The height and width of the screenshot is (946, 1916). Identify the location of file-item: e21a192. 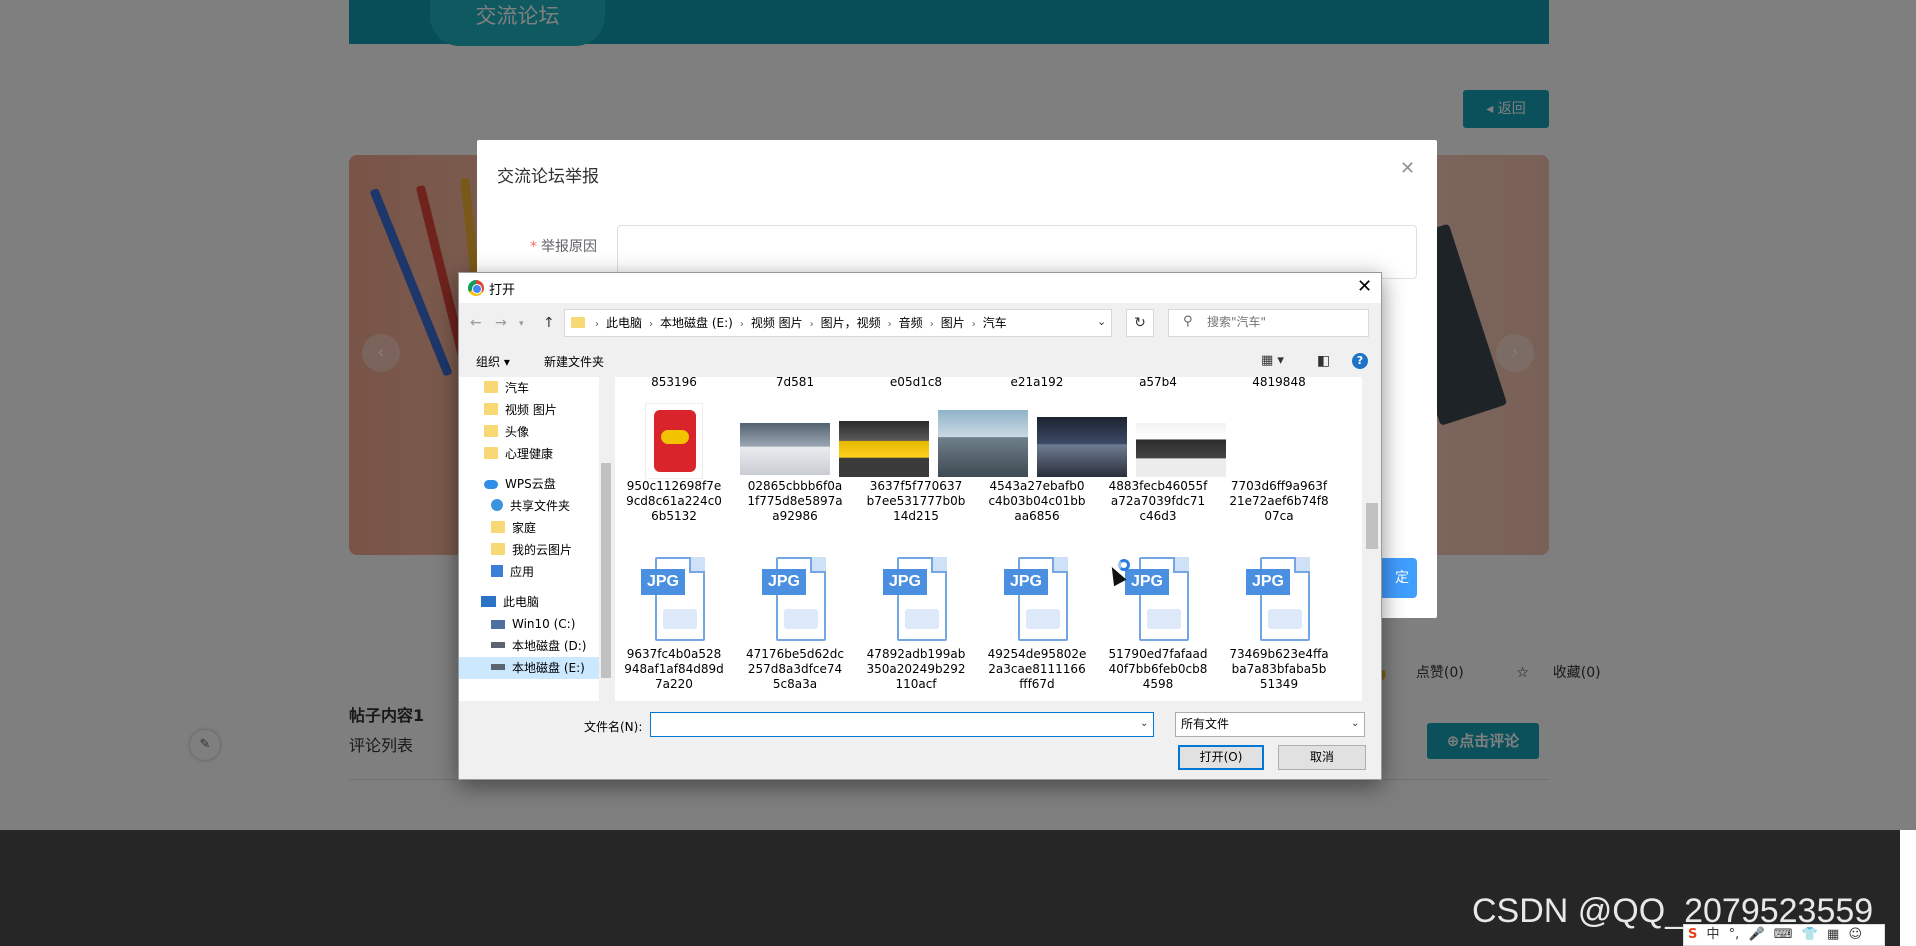
(1037, 383).